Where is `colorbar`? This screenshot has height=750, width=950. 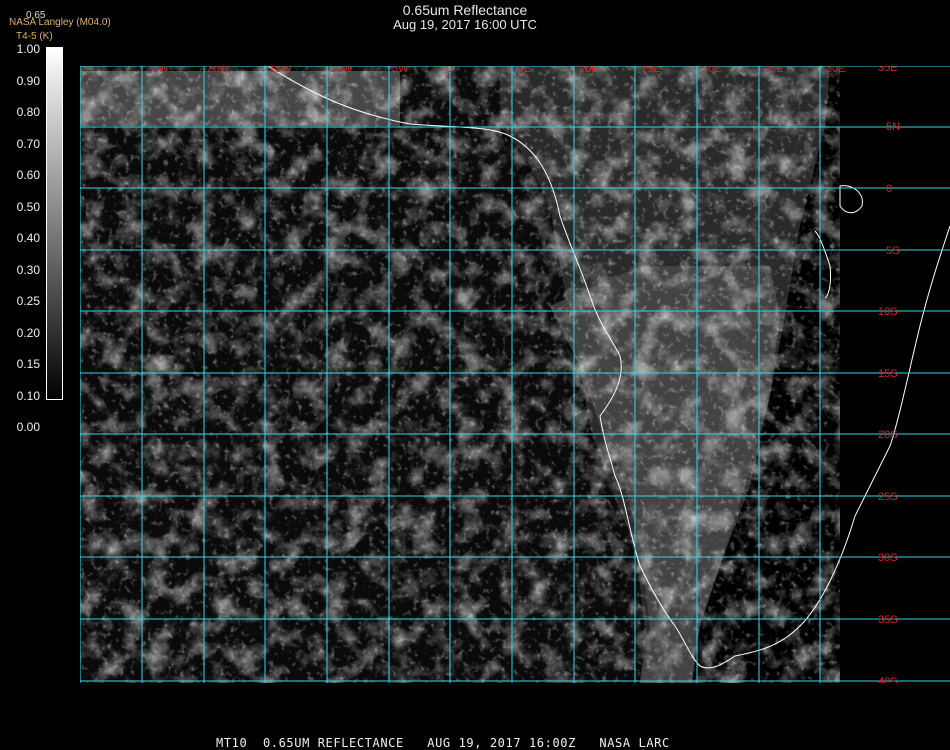
colorbar is located at coordinates (54, 223).